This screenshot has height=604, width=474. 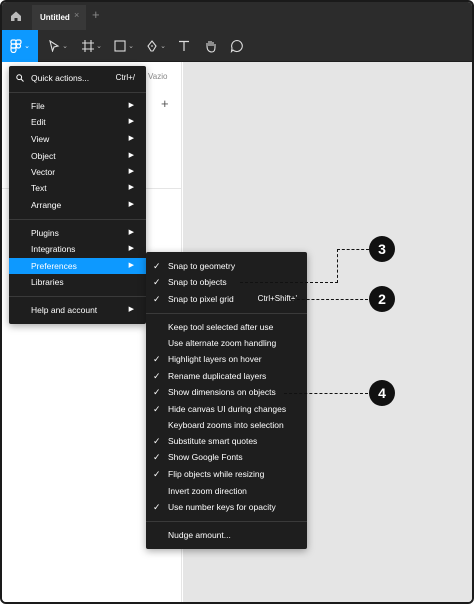 I want to click on menu-item-object: Object ▶, so click(x=77, y=156).